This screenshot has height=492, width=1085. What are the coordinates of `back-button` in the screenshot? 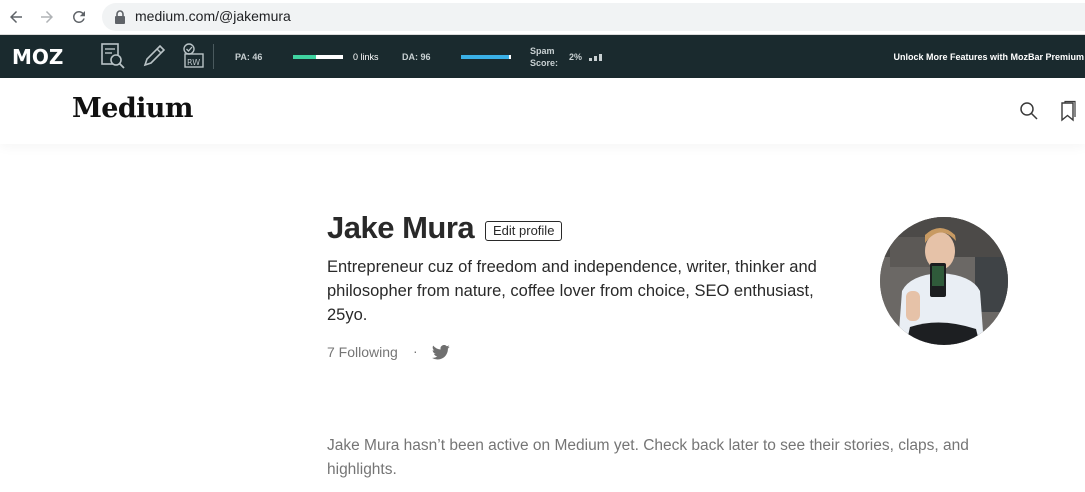 It's located at (16, 17).